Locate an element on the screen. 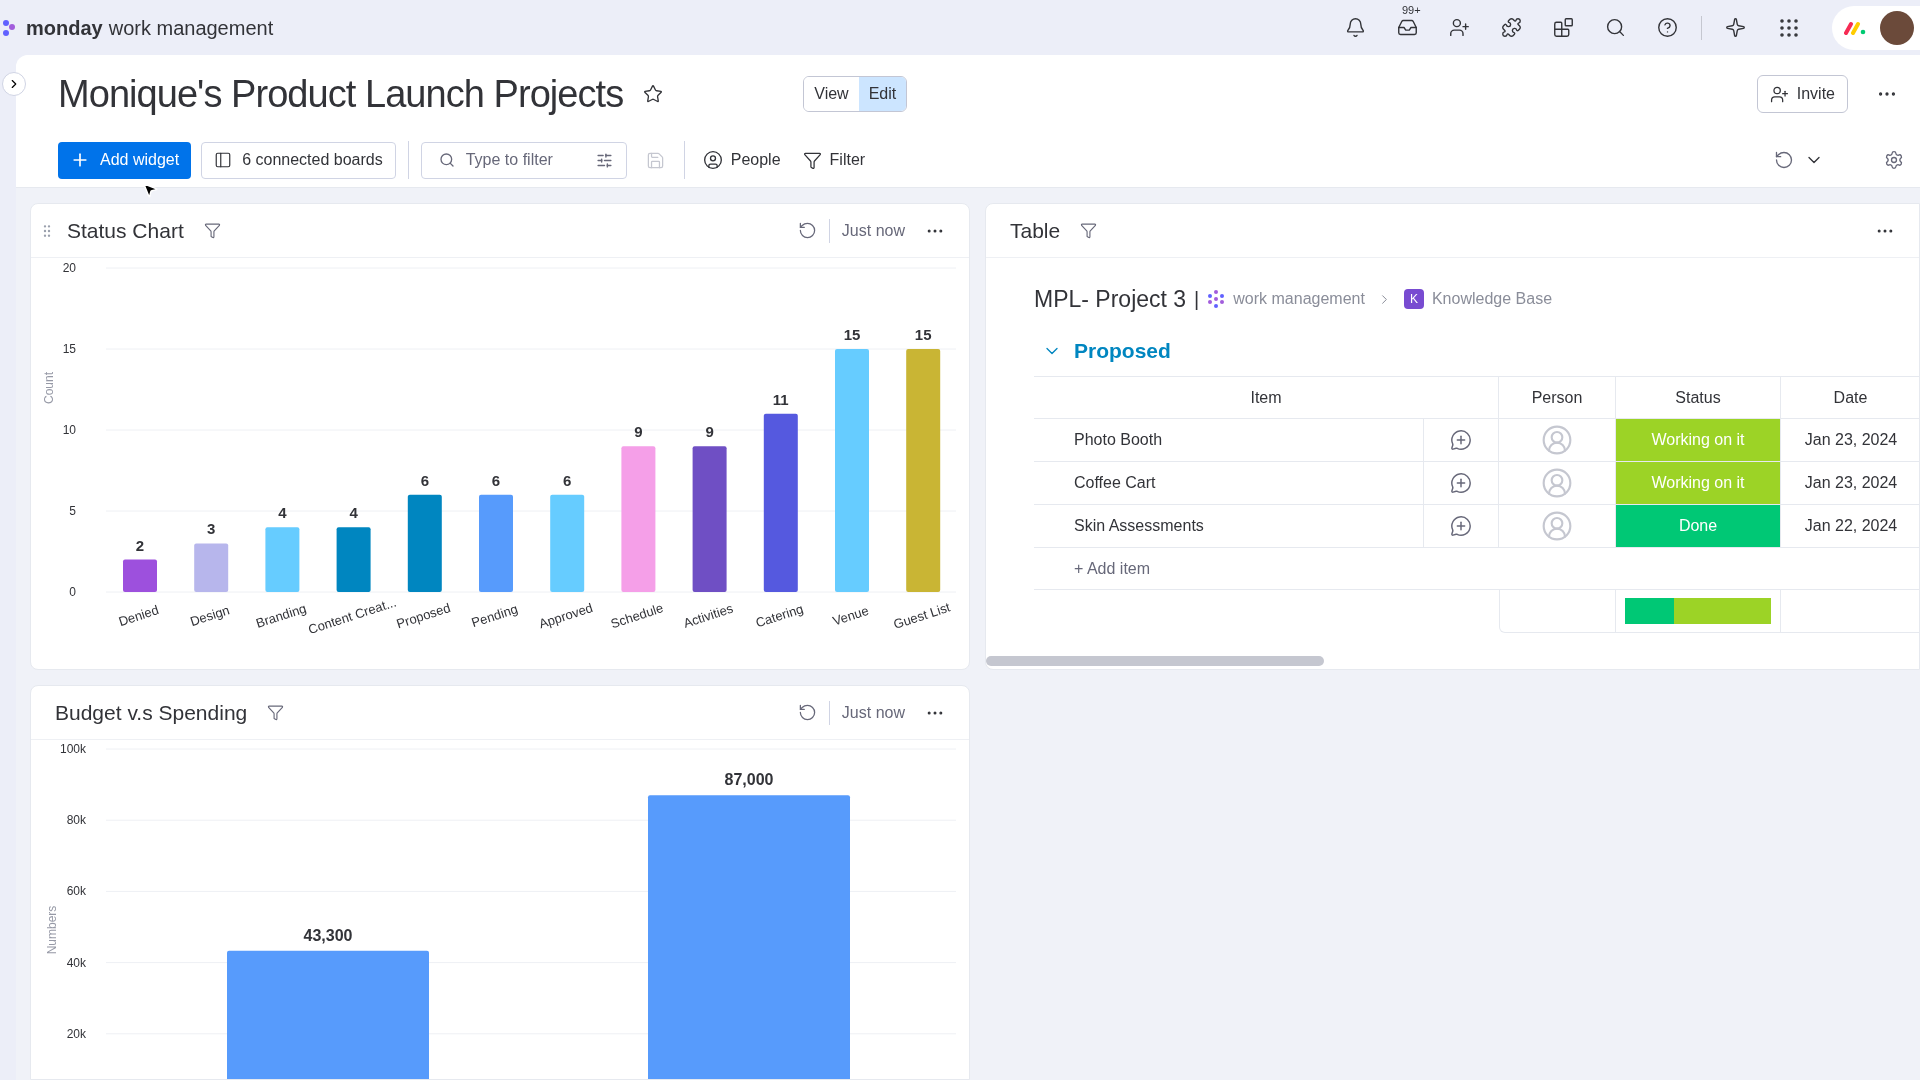 Image resolution: width=1920 pixels, height=1080 pixels. tick-label: 40k is located at coordinates (76, 962).